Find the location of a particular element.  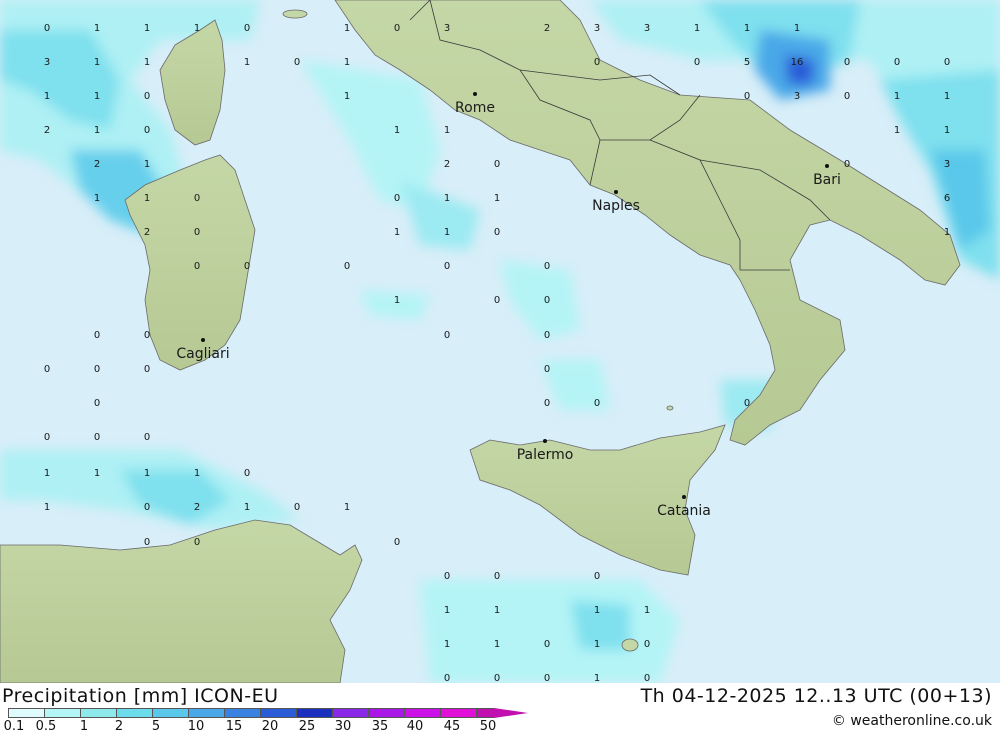

credit-link: © weatheronline.co.uk is located at coordinates (912, 721).